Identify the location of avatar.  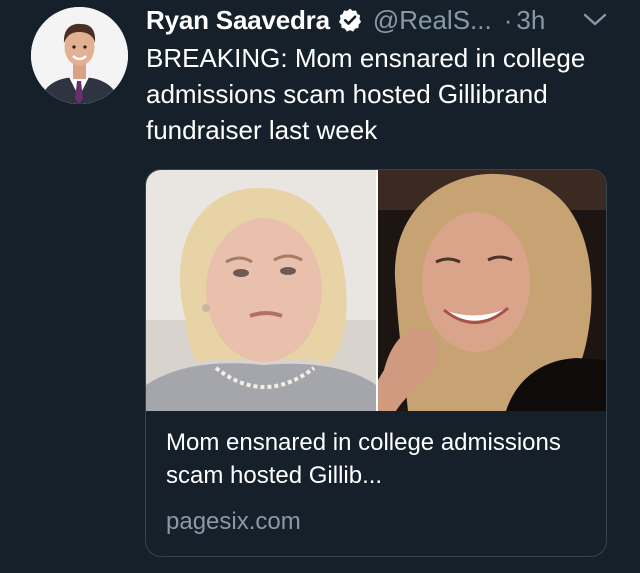
(79, 55).